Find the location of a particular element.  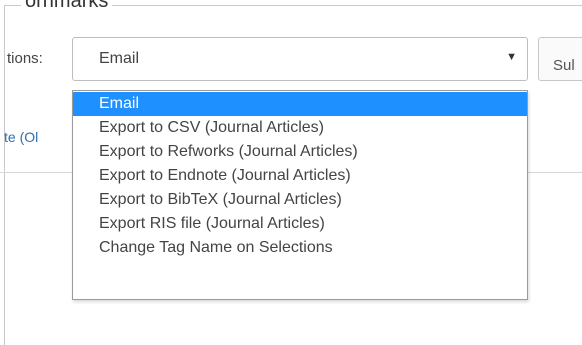

option-change-tag-name: Change Tag Name on Selections is located at coordinates (300, 248).